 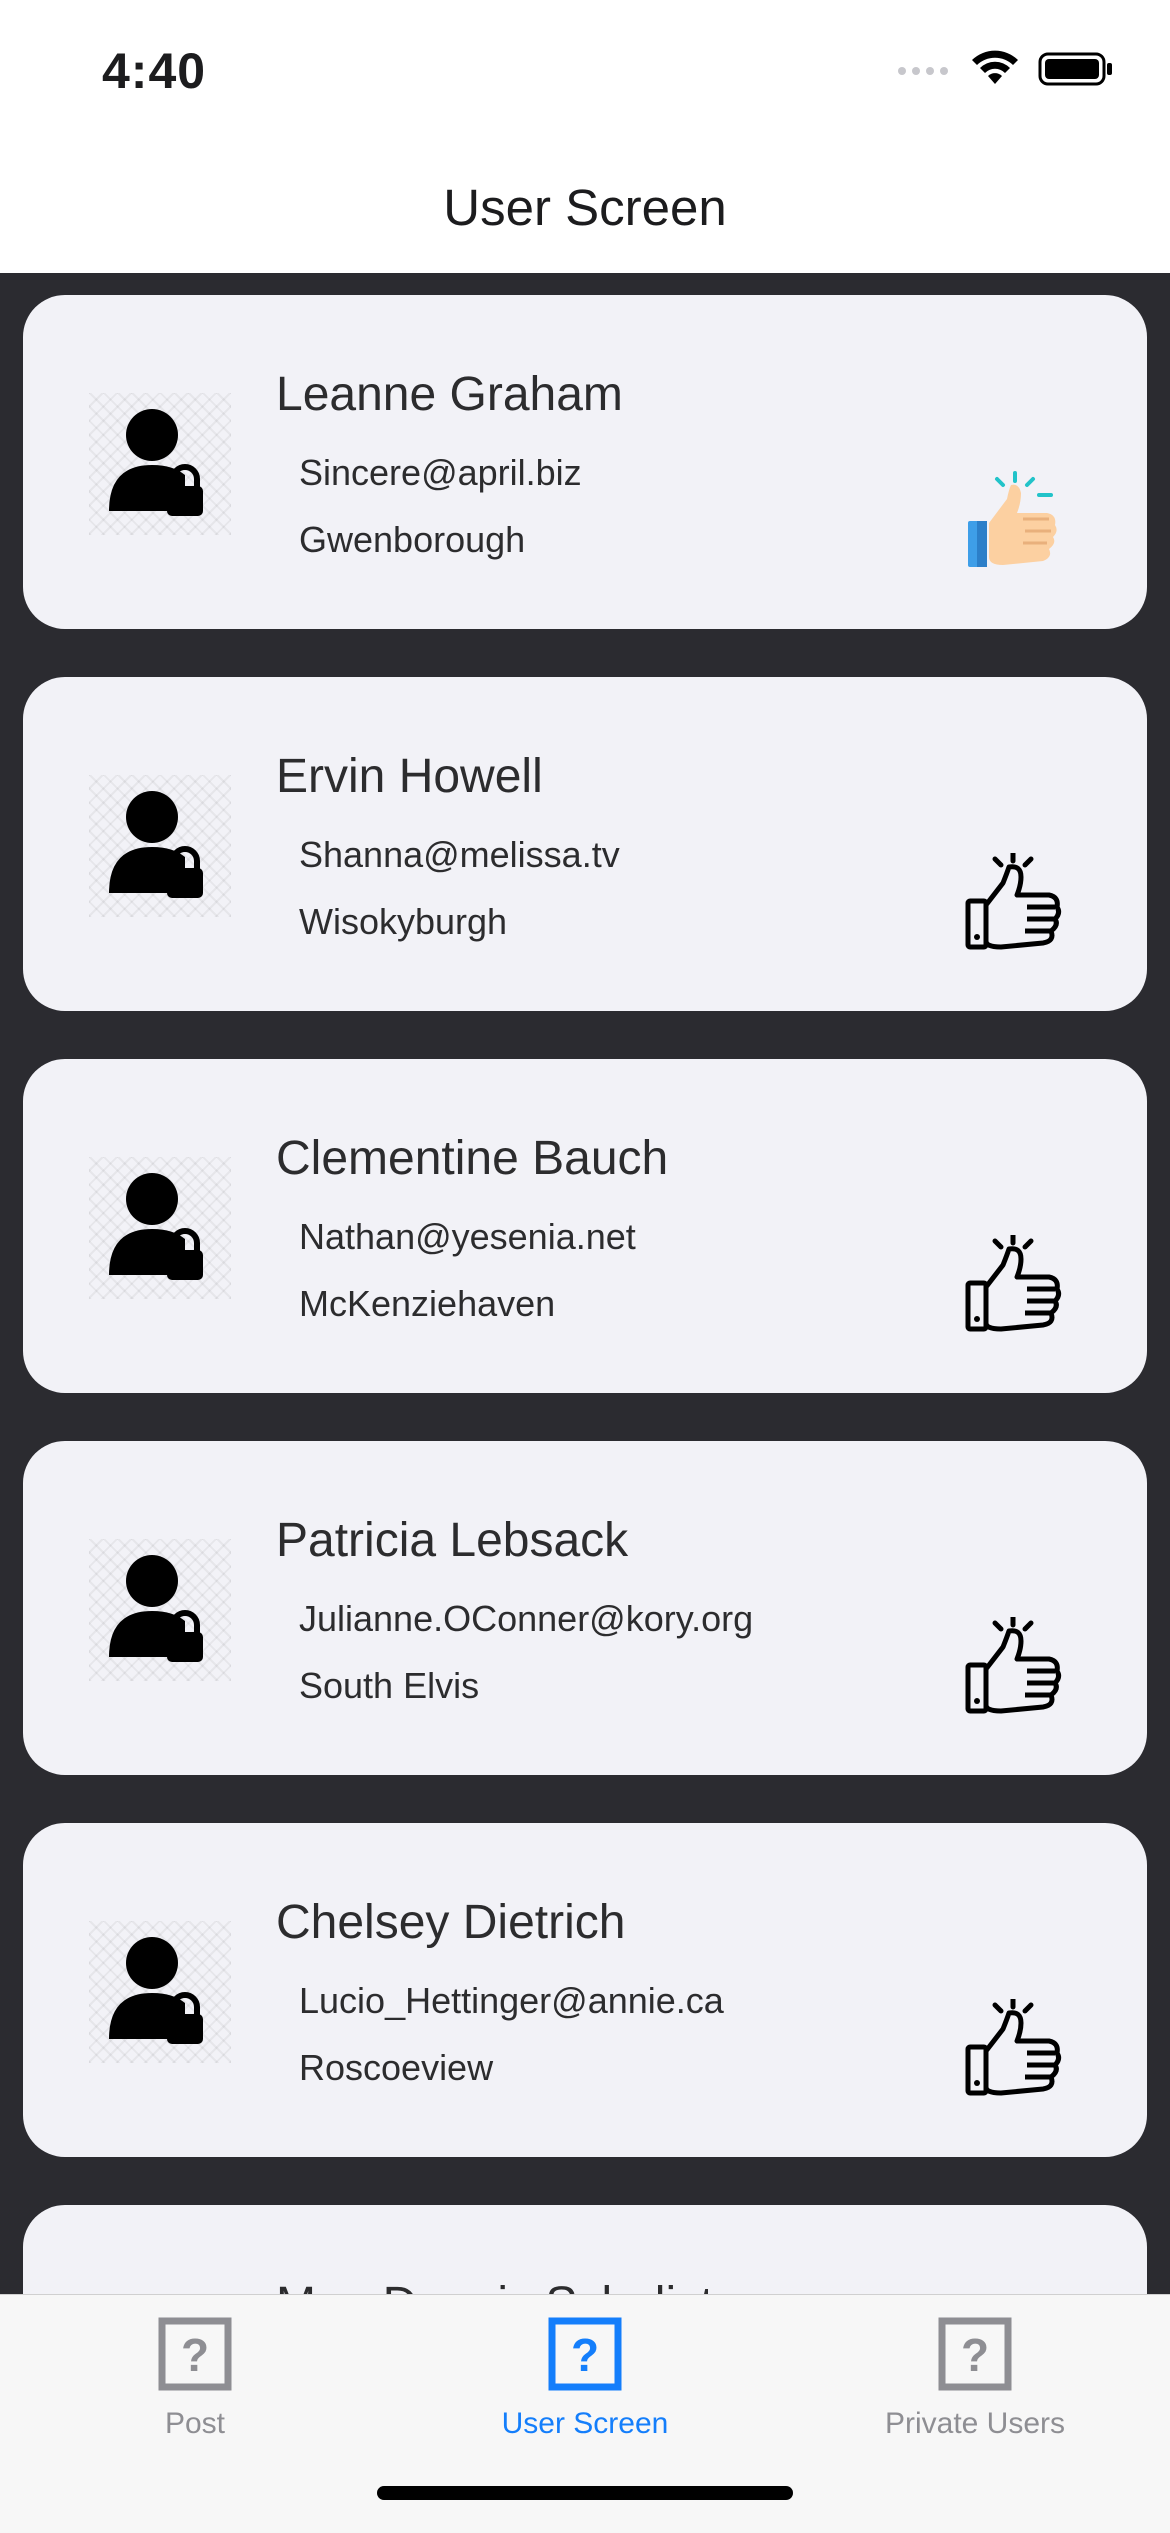 I want to click on wifi-icon, so click(x=995, y=67).